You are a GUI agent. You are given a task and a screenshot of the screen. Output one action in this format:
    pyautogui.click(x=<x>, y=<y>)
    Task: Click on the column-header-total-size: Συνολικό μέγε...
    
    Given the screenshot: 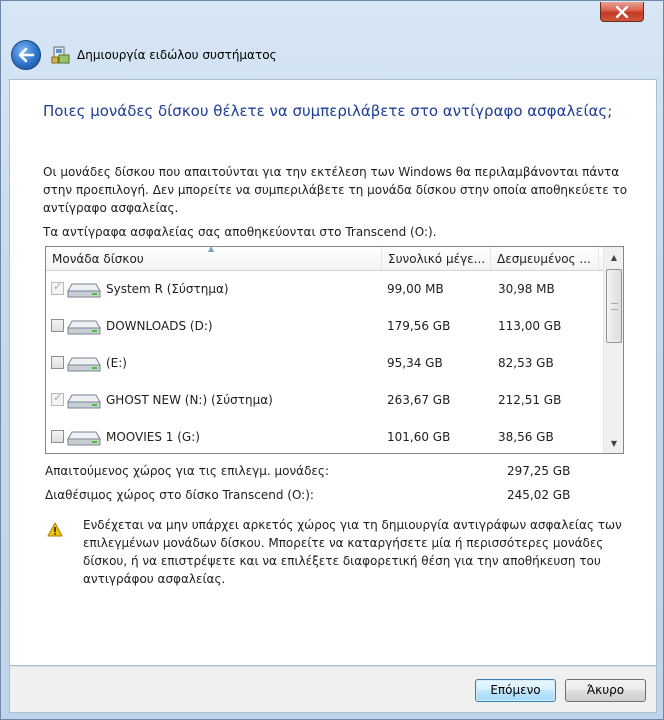 What is the action you would take?
    pyautogui.click(x=436, y=258)
    